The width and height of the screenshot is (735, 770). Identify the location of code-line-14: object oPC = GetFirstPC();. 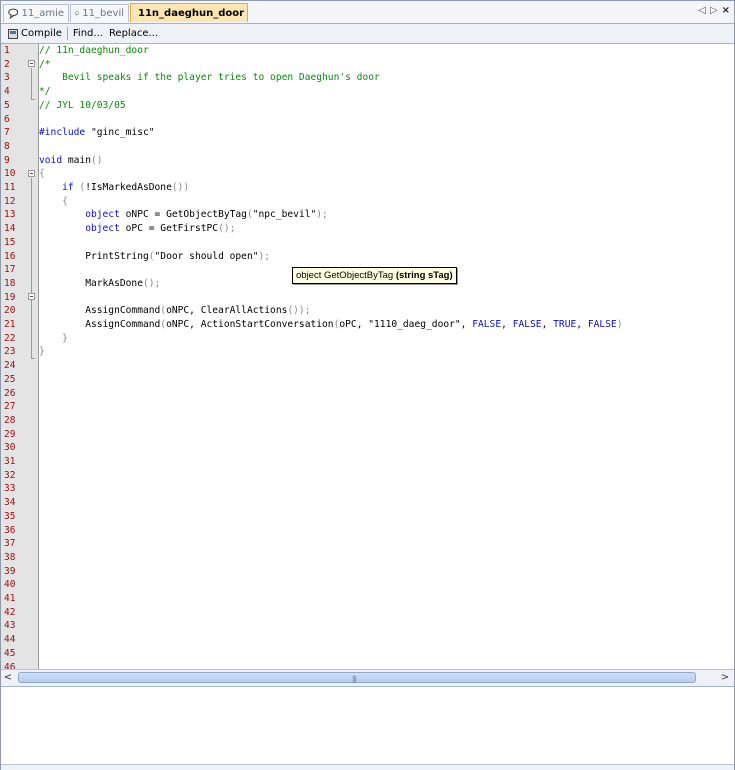
(137, 229).